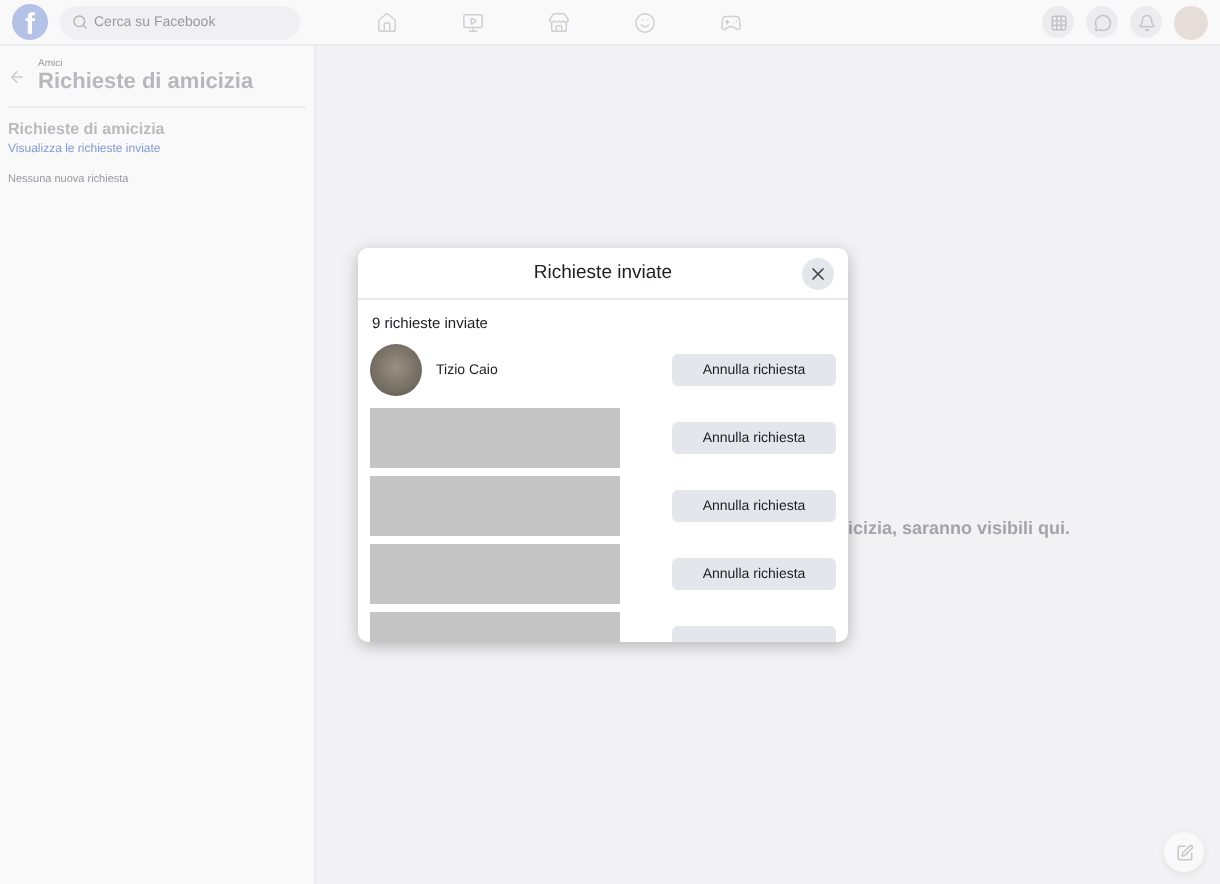 The image size is (1220, 884). I want to click on chat-icon, so click(1102, 22).